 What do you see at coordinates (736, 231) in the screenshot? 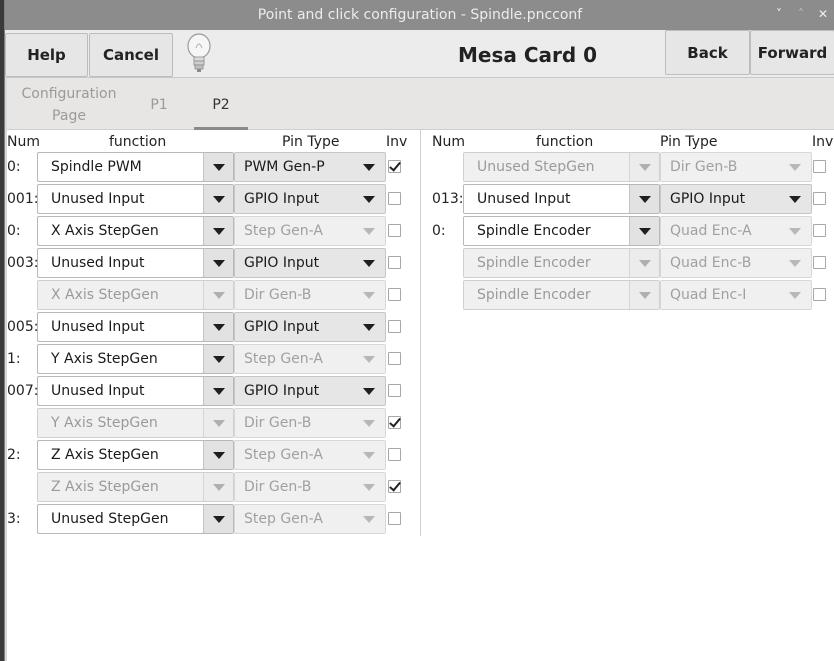
I see `pin-type-select: Quad Enc-A` at bounding box center [736, 231].